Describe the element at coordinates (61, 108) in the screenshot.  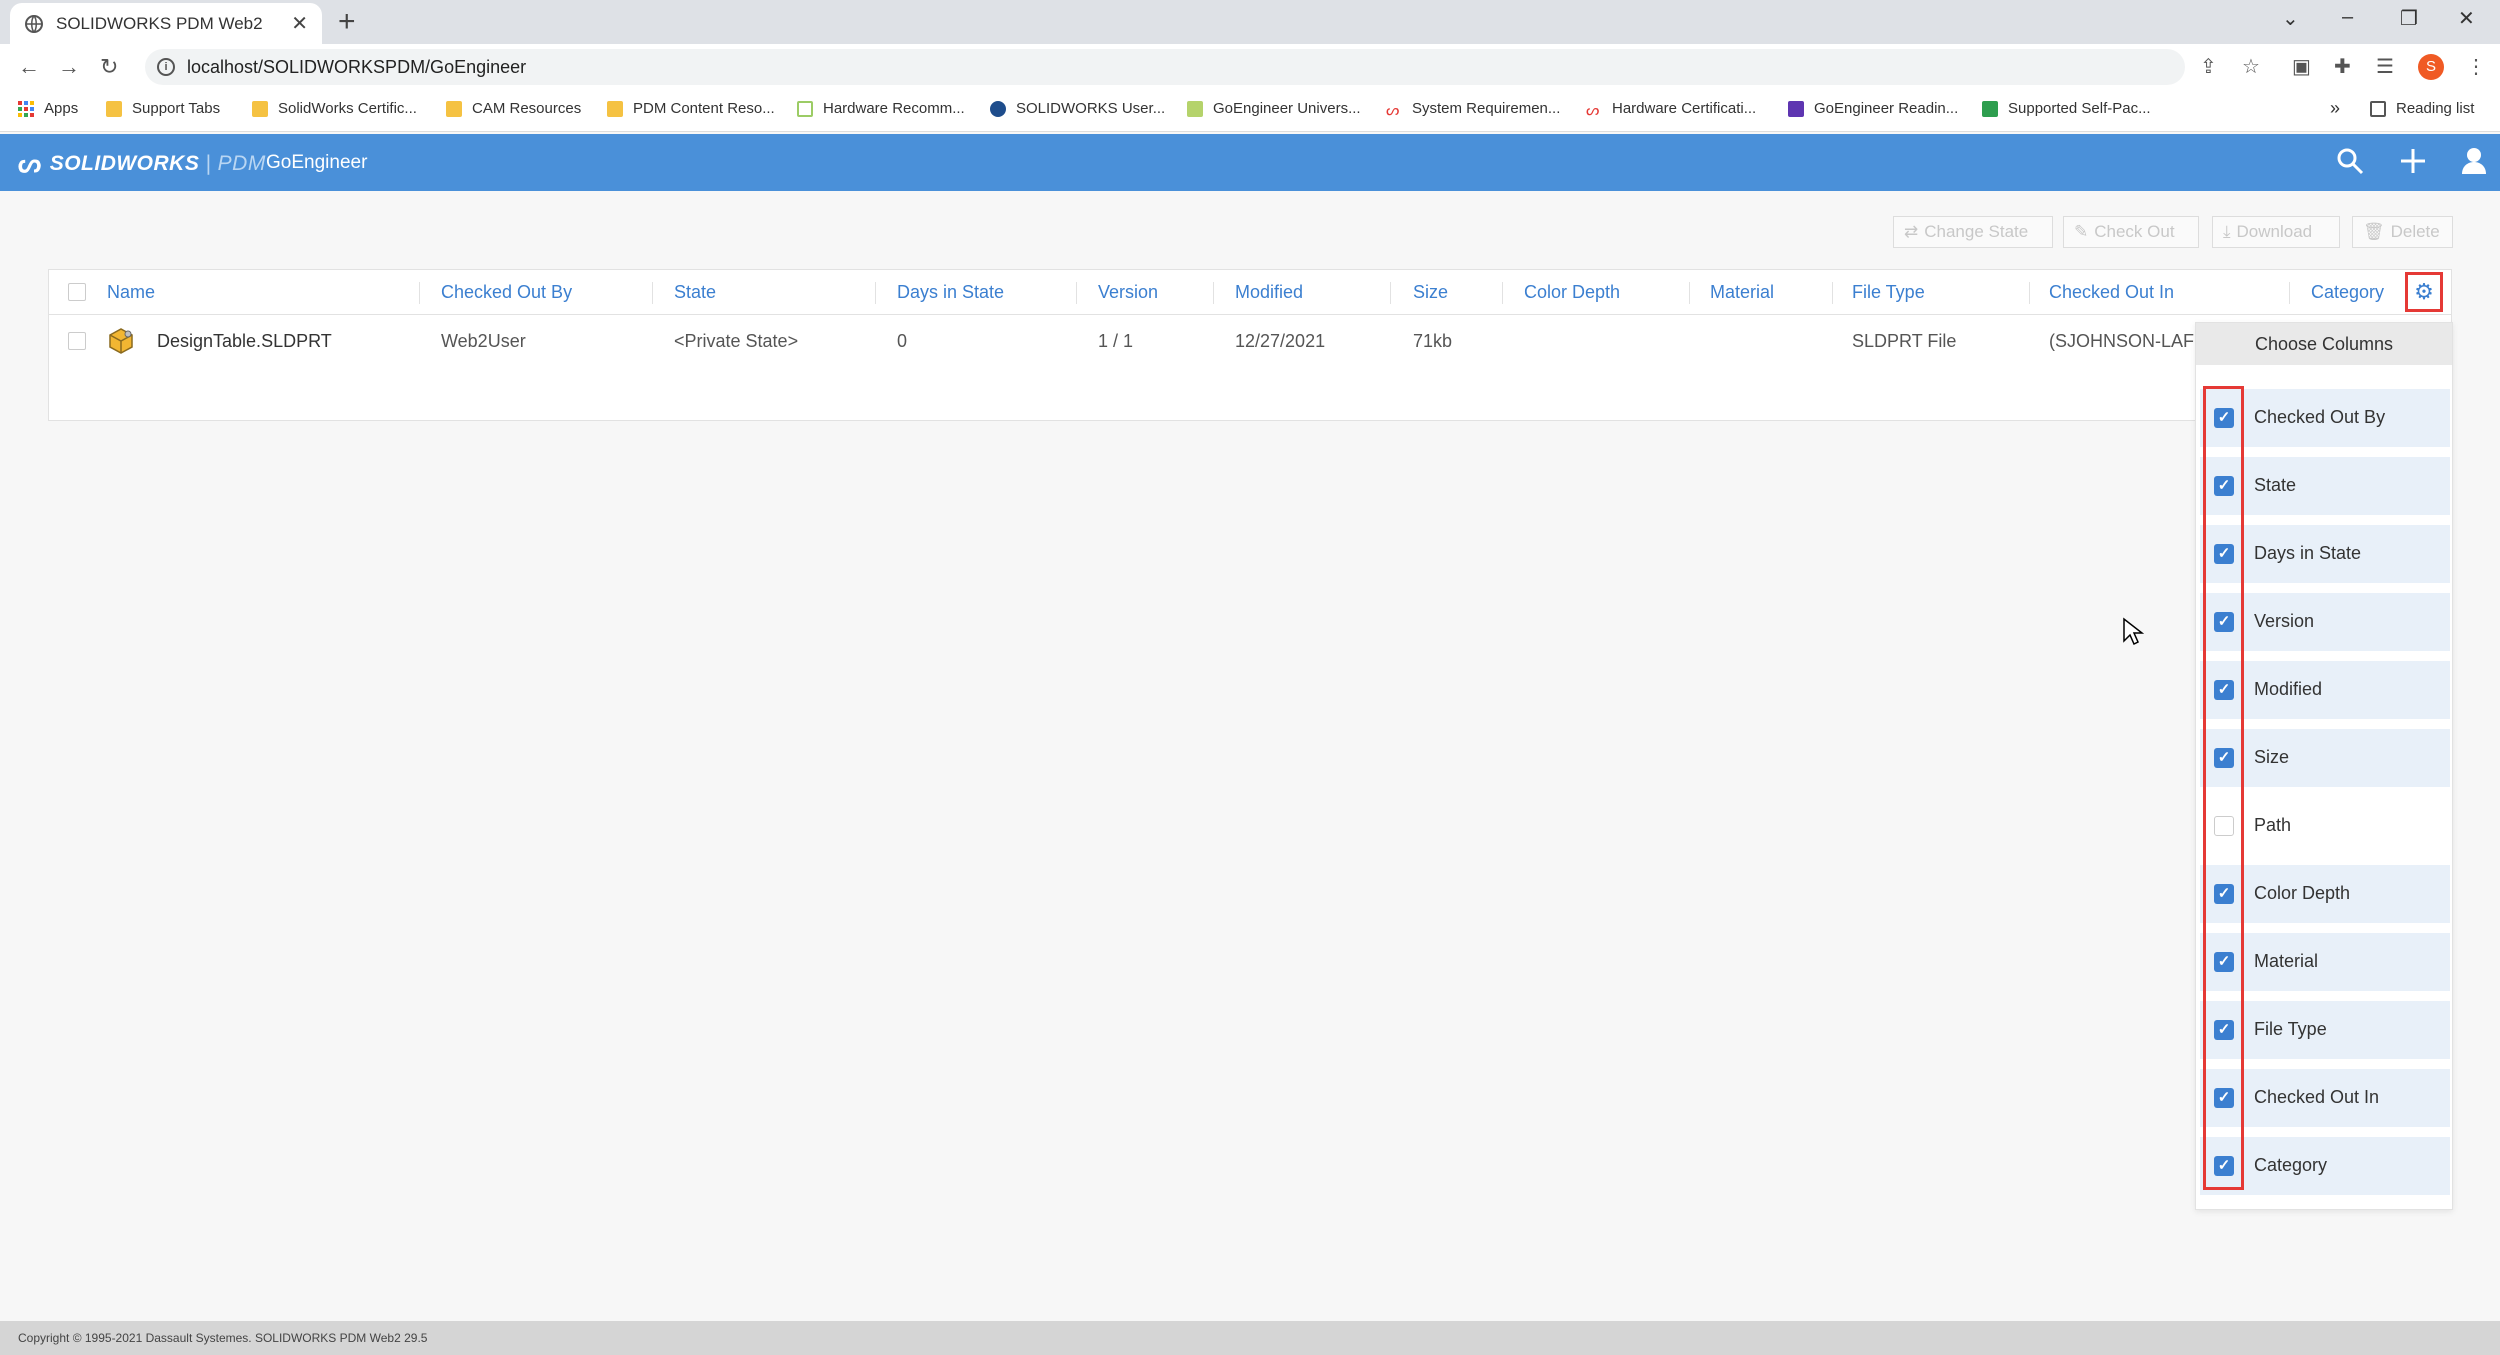
I see `bookmark-label: Apps` at that location.